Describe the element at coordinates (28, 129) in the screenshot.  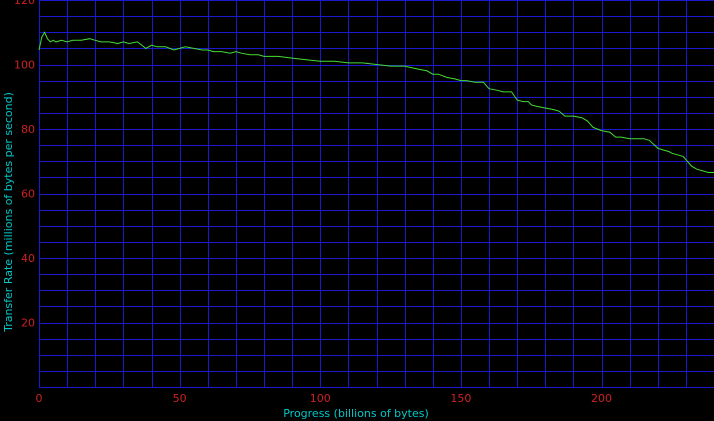
I see `y-tick-label: 80` at that location.